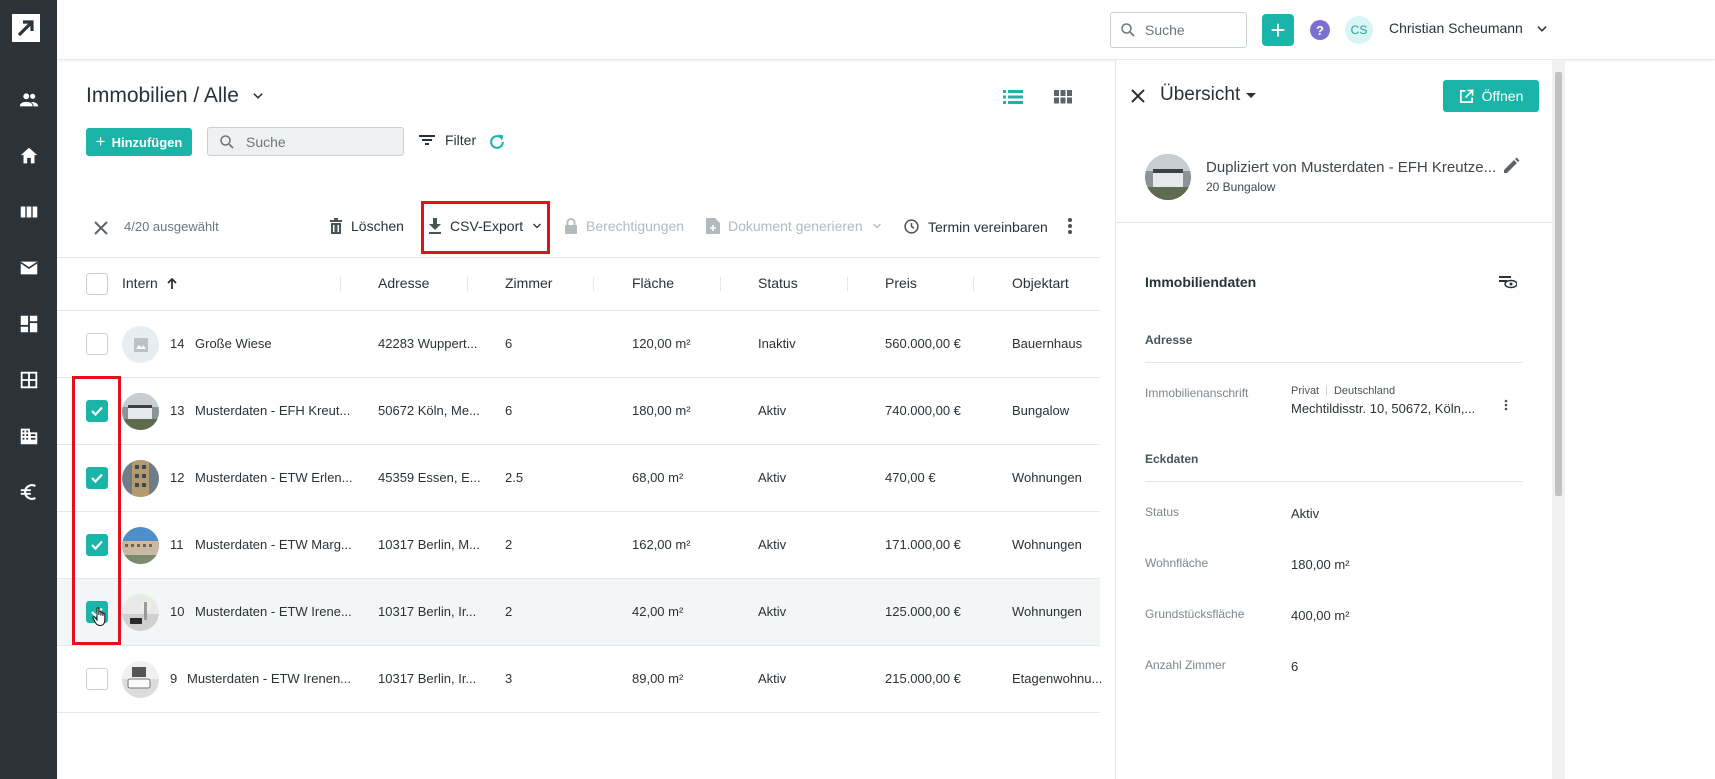 Image resolution: width=1715 pixels, height=779 pixels. Describe the element at coordinates (461, 140) in the screenshot. I see `filter-label: Filter` at that location.